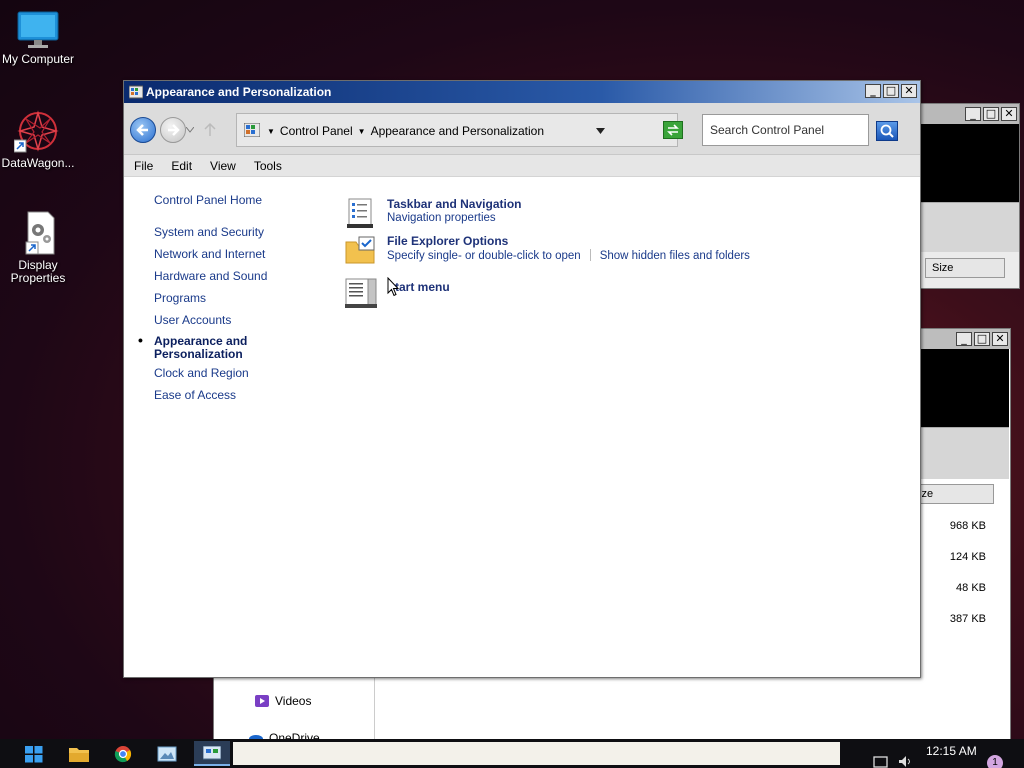 The width and height of the screenshot is (1024, 768). What do you see at coordinates (143, 166) in the screenshot?
I see `menu-file: File` at bounding box center [143, 166].